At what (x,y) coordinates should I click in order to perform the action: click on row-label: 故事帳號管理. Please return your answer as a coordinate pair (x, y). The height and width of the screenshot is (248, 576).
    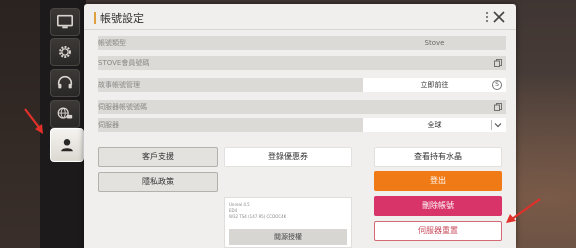
    Looking at the image, I should click on (230, 85).